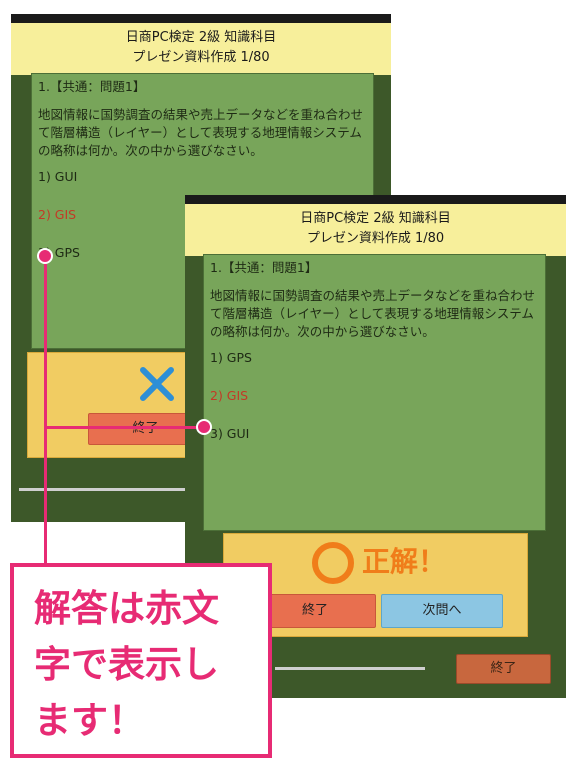 This screenshot has height=768, width=576. Describe the element at coordinates (503, 669) in the screenshot. I see `end-button: 終了` at that location.